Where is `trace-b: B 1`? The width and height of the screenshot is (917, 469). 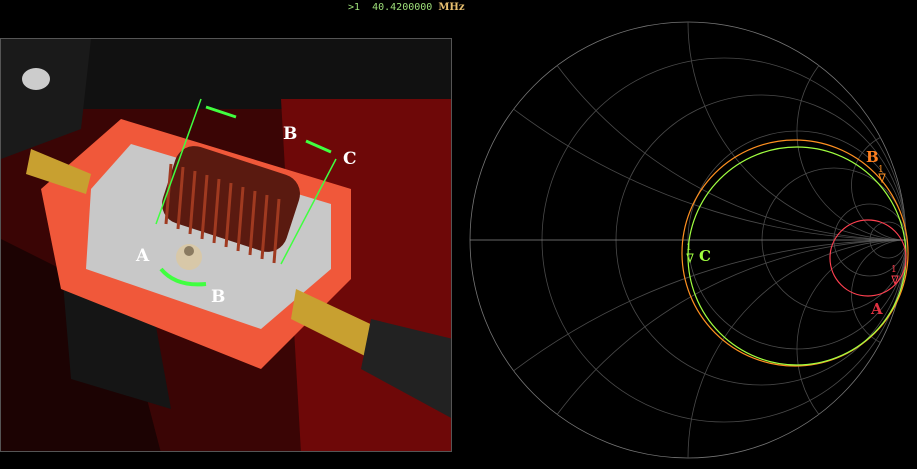
trace-b: B 1 is located at coordinates (795, 253).